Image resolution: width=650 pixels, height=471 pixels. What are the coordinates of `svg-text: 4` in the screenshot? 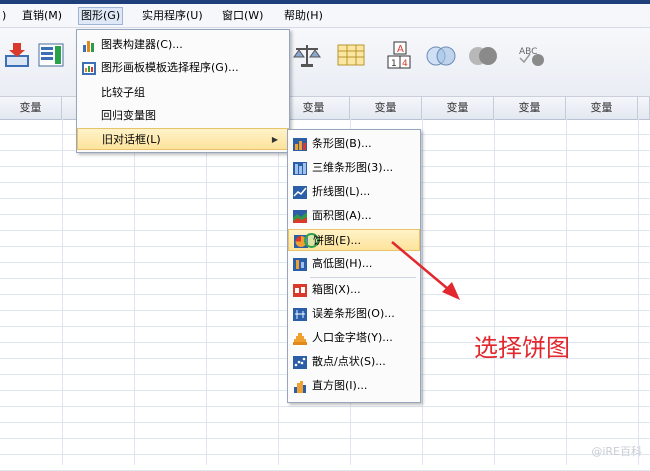 It's located at (405, 64).